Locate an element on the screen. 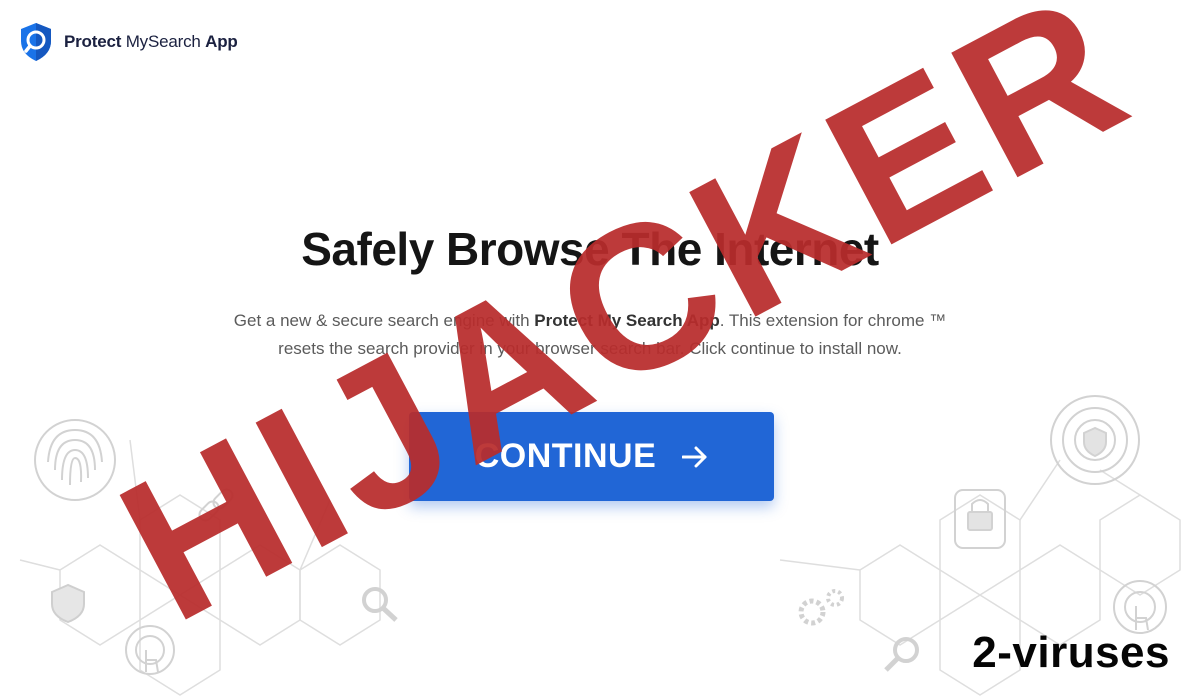  brand-name-strong: Protect is located at coordinates (93, 41).